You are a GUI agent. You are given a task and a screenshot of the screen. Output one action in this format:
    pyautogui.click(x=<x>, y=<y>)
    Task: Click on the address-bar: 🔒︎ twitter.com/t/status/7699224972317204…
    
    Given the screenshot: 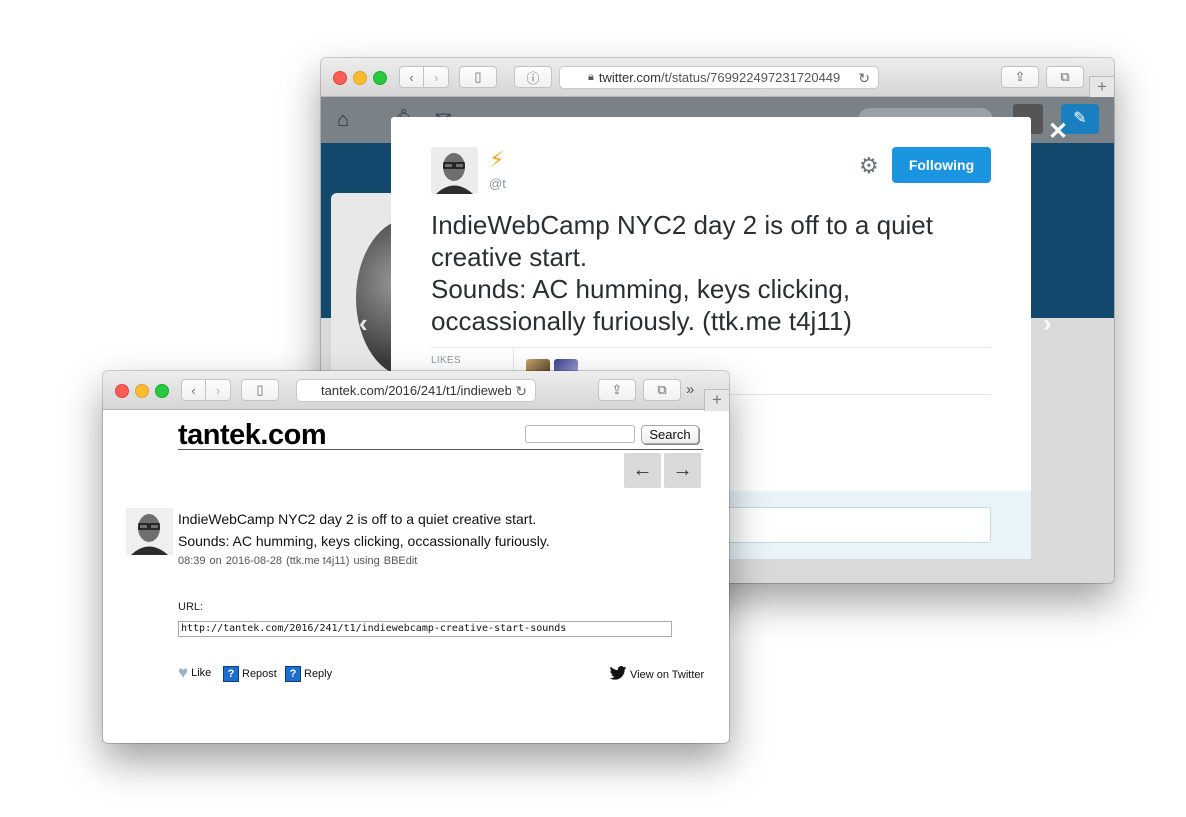 What is the action you would take?
    pyautogui.click(x=719, y=77)
    